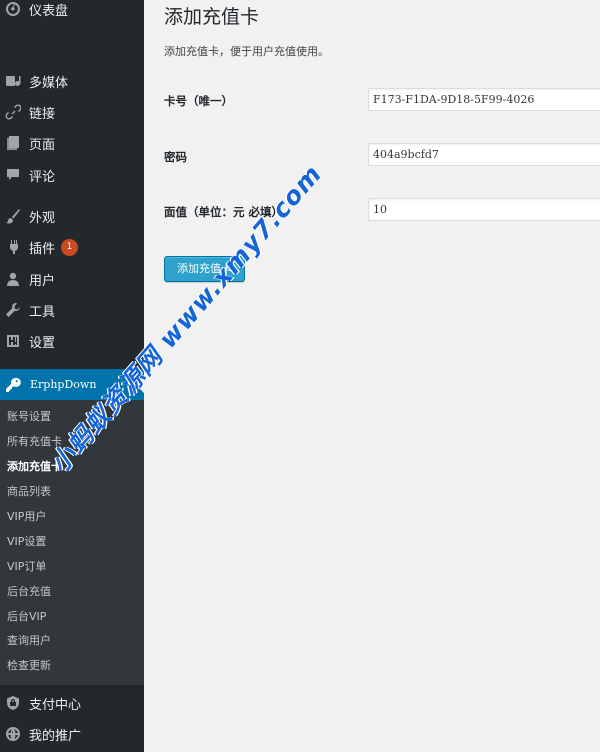 The height and width of the screenshot is (752, 600). I want to click on settings-icon, so click(13, 341).